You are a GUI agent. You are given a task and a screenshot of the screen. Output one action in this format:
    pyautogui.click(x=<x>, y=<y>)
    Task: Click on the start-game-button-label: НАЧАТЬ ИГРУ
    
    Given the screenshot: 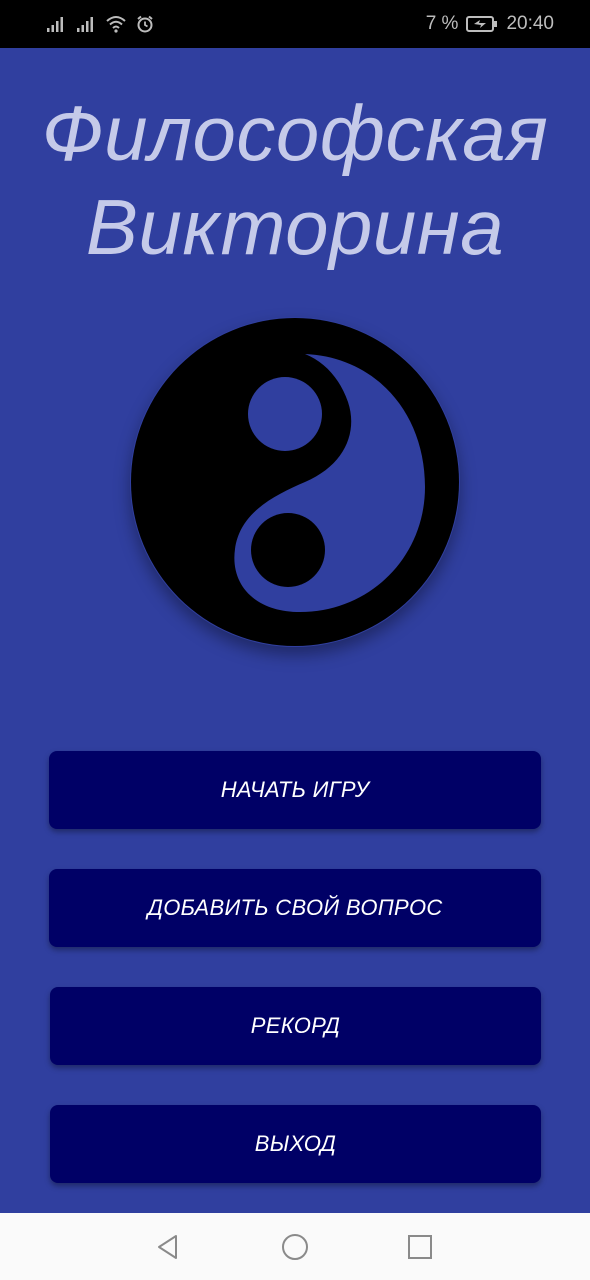 What is the action you would take?
    pyautogui.click(x=295, y=789)
    